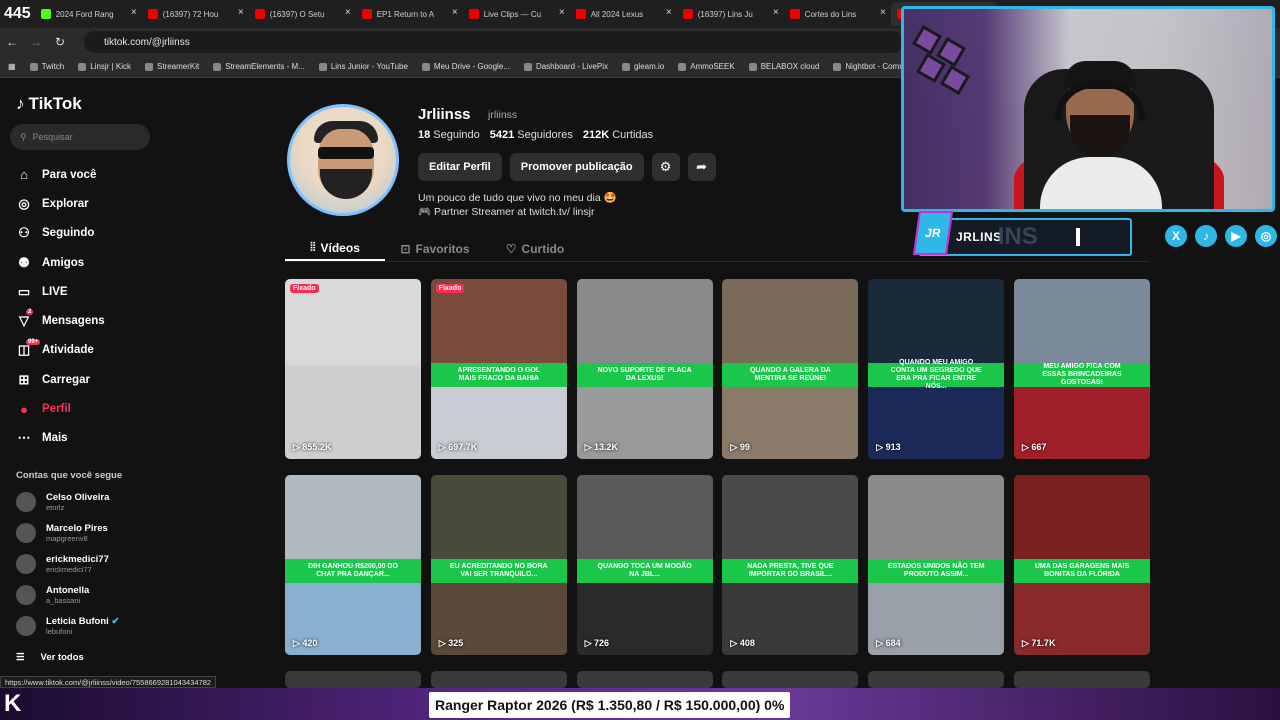 The width and height of the screenshot is (1280, 720). What do you see at coordinates (104, 66) in the screenshot?
I see `bookmark-item: Linsjr | Kick` at bounding box center [104, 66].